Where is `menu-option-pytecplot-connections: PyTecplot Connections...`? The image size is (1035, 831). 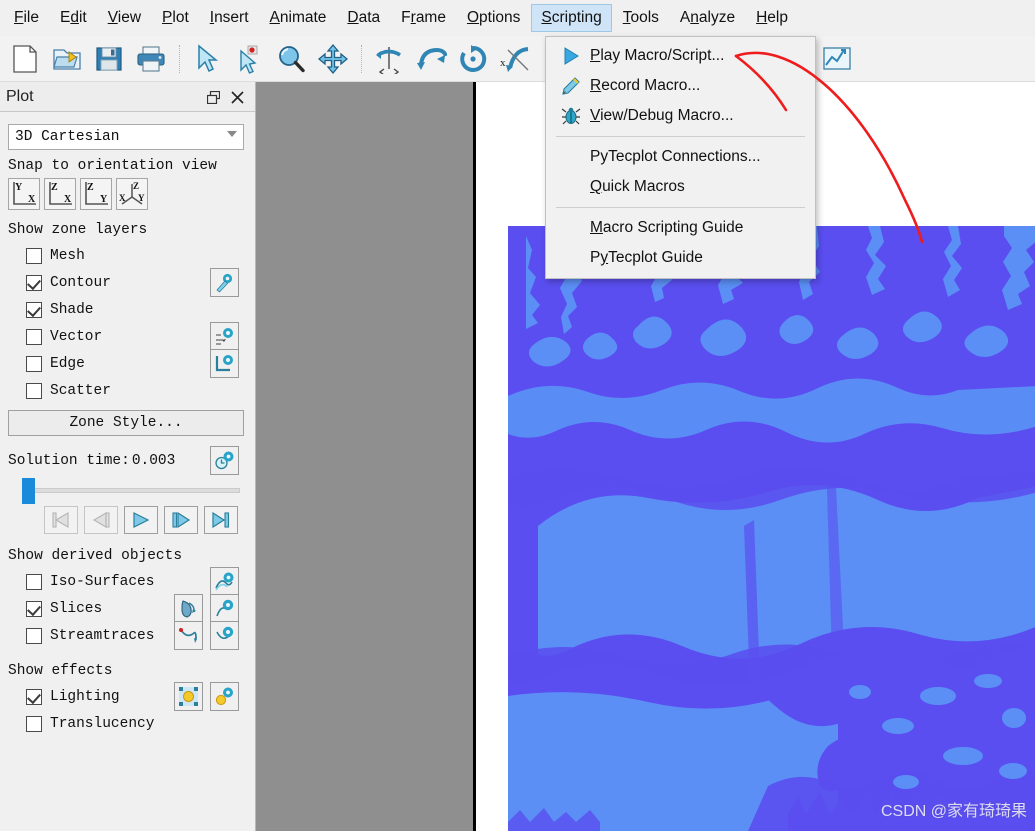
menu-option-pytecplot-connections: PyTecplot Connections... is located at coordinates (680, 157).